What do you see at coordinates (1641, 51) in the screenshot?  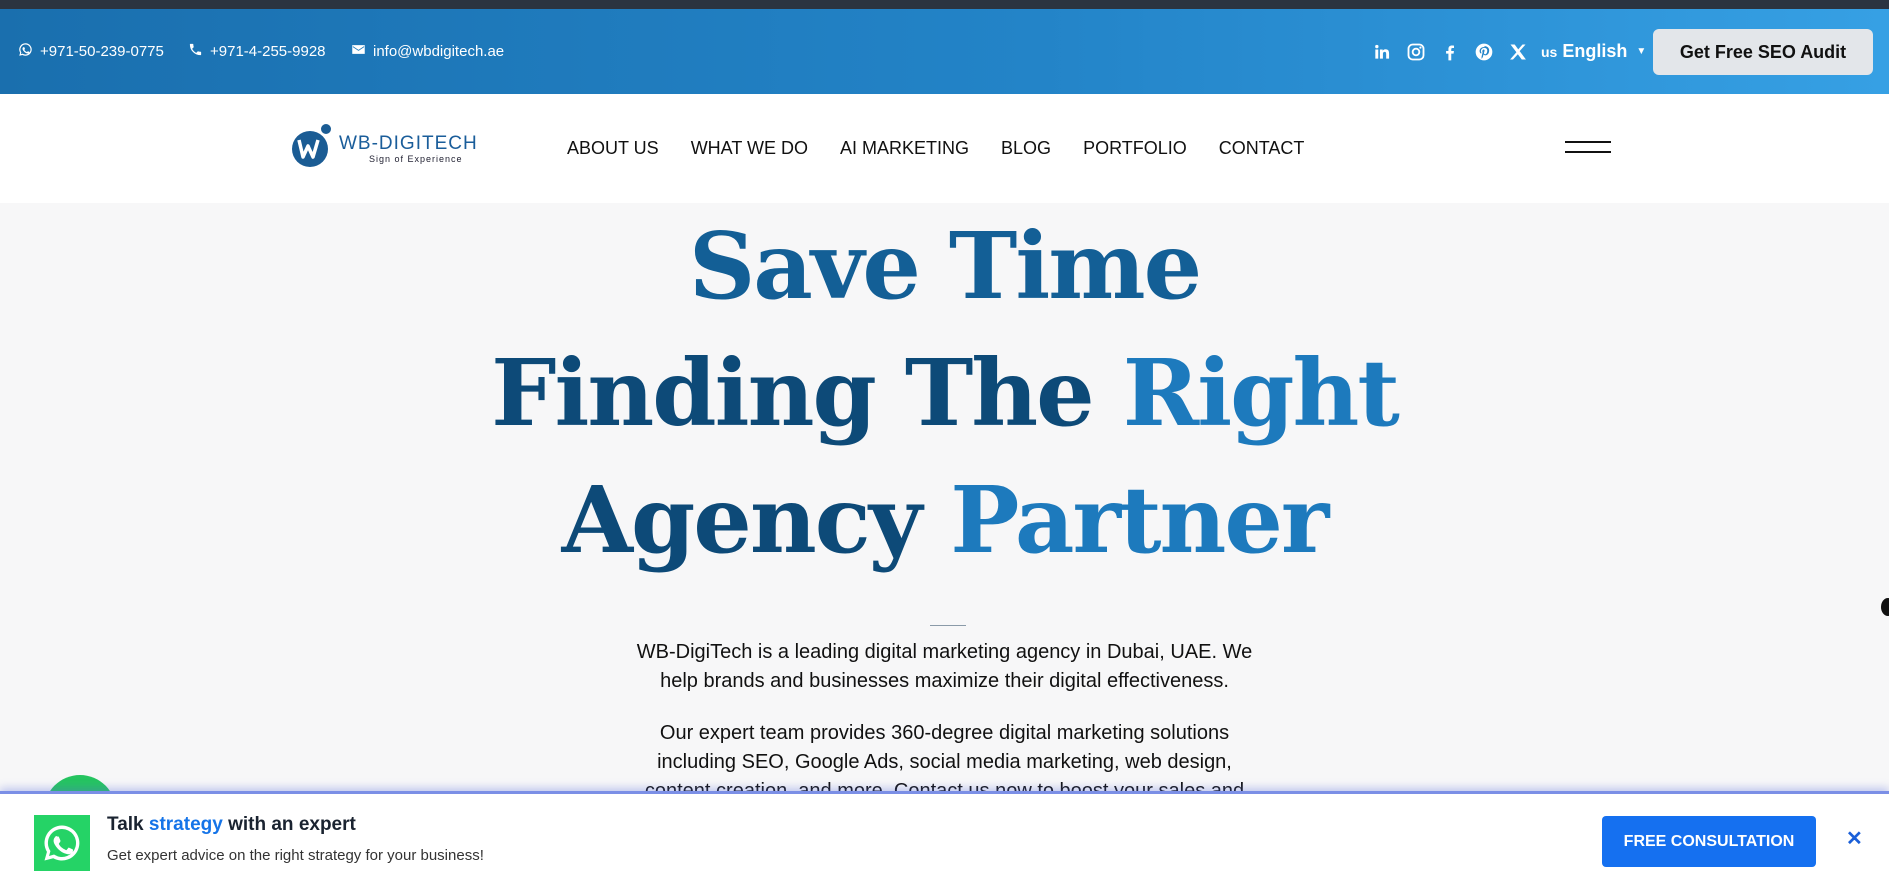 I see `caret-down-icon: ▼` at bounding box center [1641, 51].